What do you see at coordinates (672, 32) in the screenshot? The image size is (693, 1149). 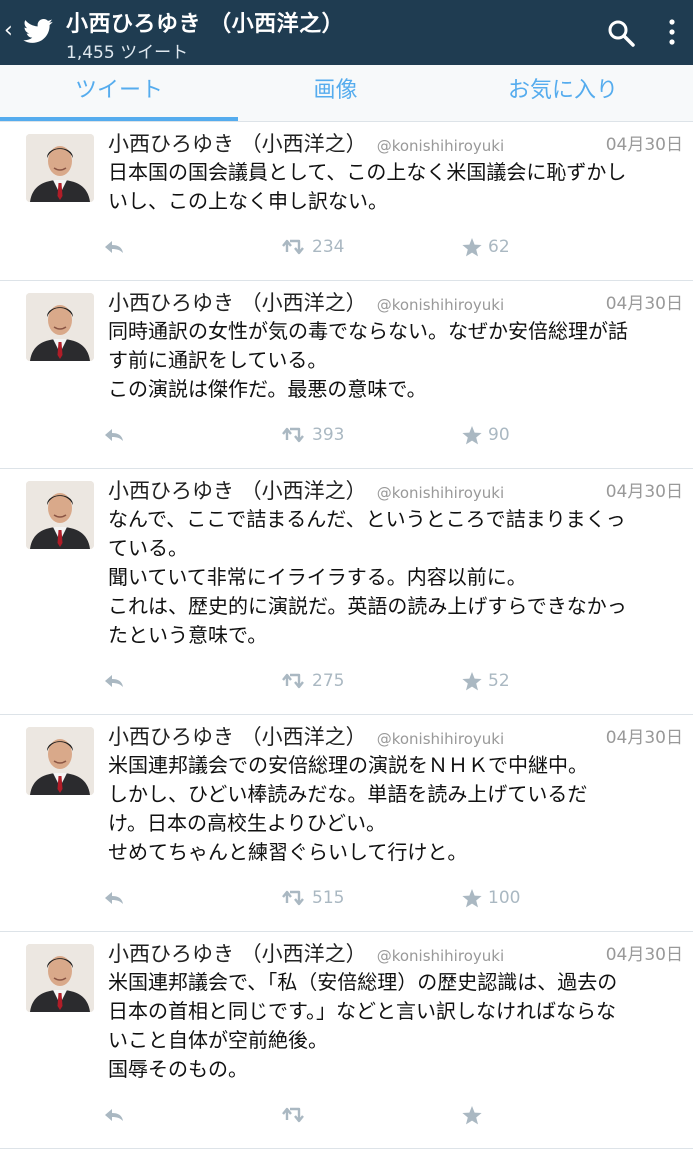 I see `overflow-menu-icon` at bounding box center [672, 32].